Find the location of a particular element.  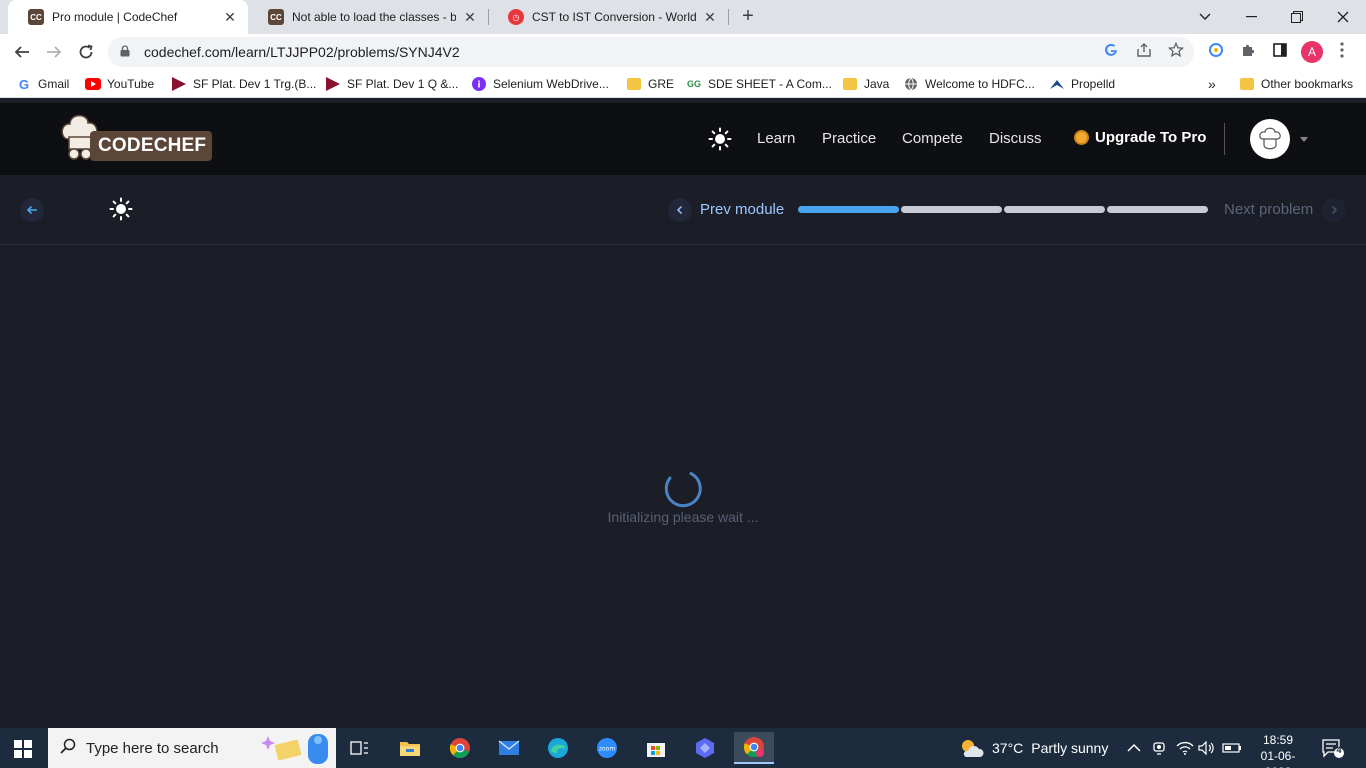

bookmark-gre: GRE is located at coordinates (650, 84).